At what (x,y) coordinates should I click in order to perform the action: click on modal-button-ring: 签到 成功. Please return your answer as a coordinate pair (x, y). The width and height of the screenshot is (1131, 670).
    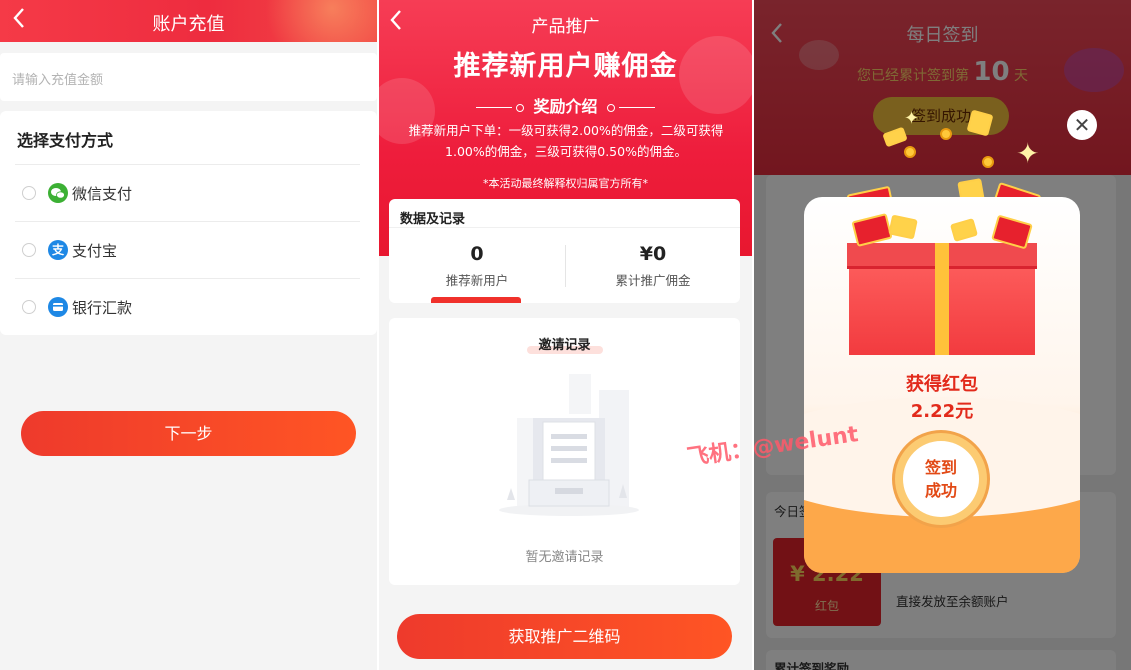
    Looking at the image, I should click on (941, 479).